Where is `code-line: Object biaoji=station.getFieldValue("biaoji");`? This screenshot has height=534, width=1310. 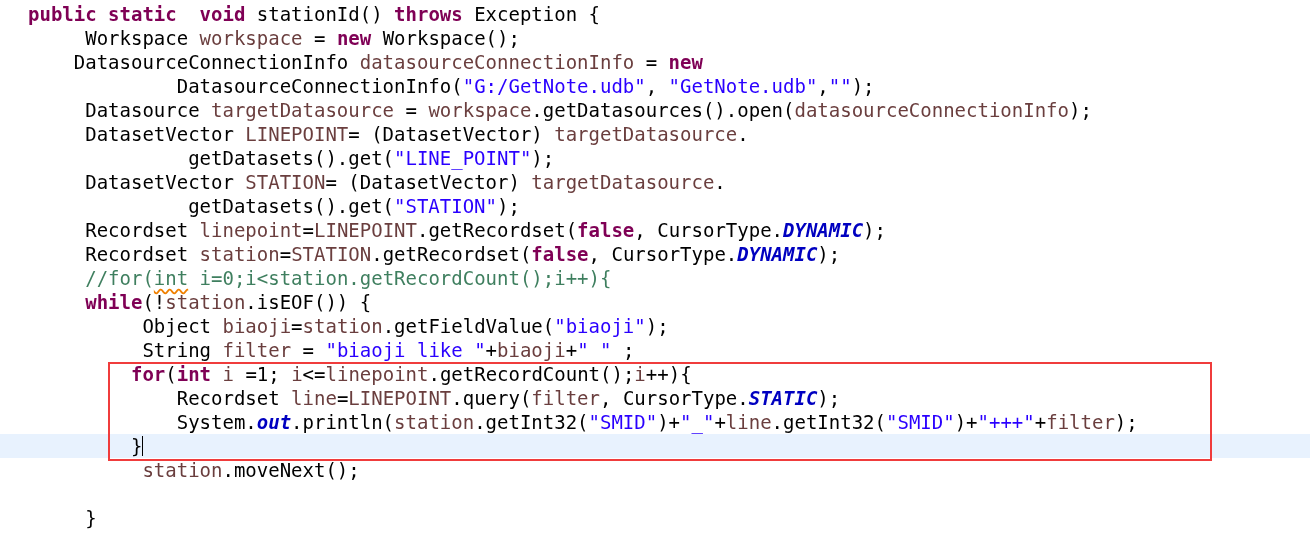 code-line: Object biaoji=station.getFieldValue("biaoji"); is located at coordinates (405, 326).